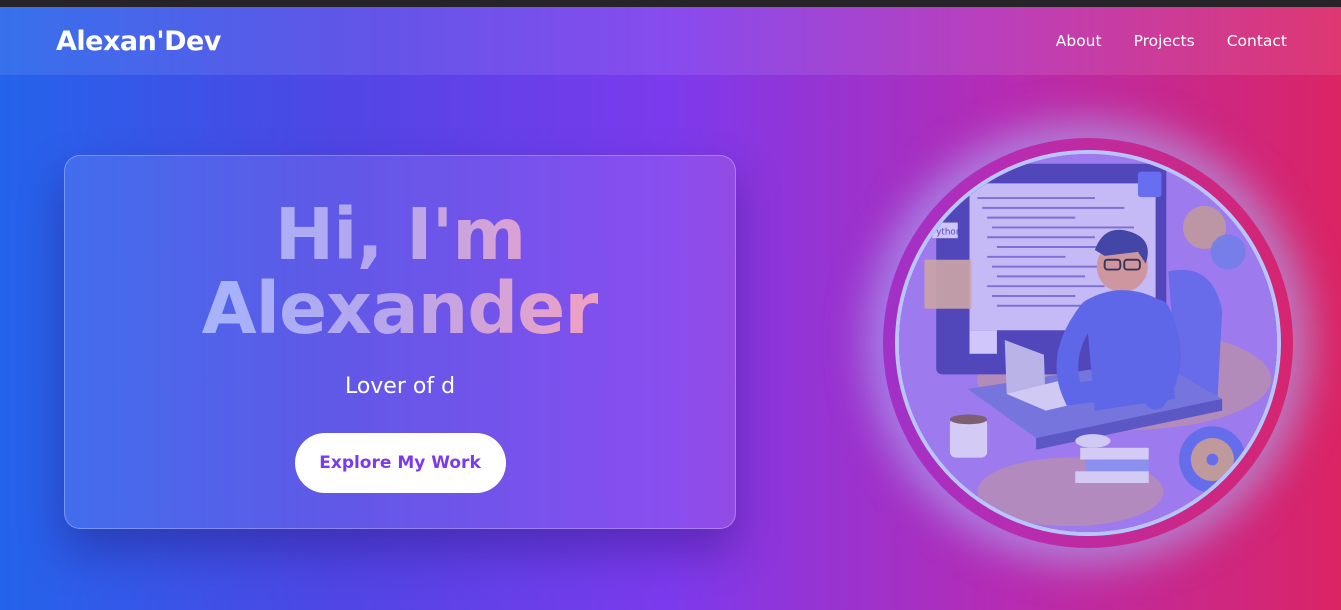 The height and width of the screenshot is (610, 1341). I want to click on hero-title-line-1: Hi, I'm, so click(400, 234).